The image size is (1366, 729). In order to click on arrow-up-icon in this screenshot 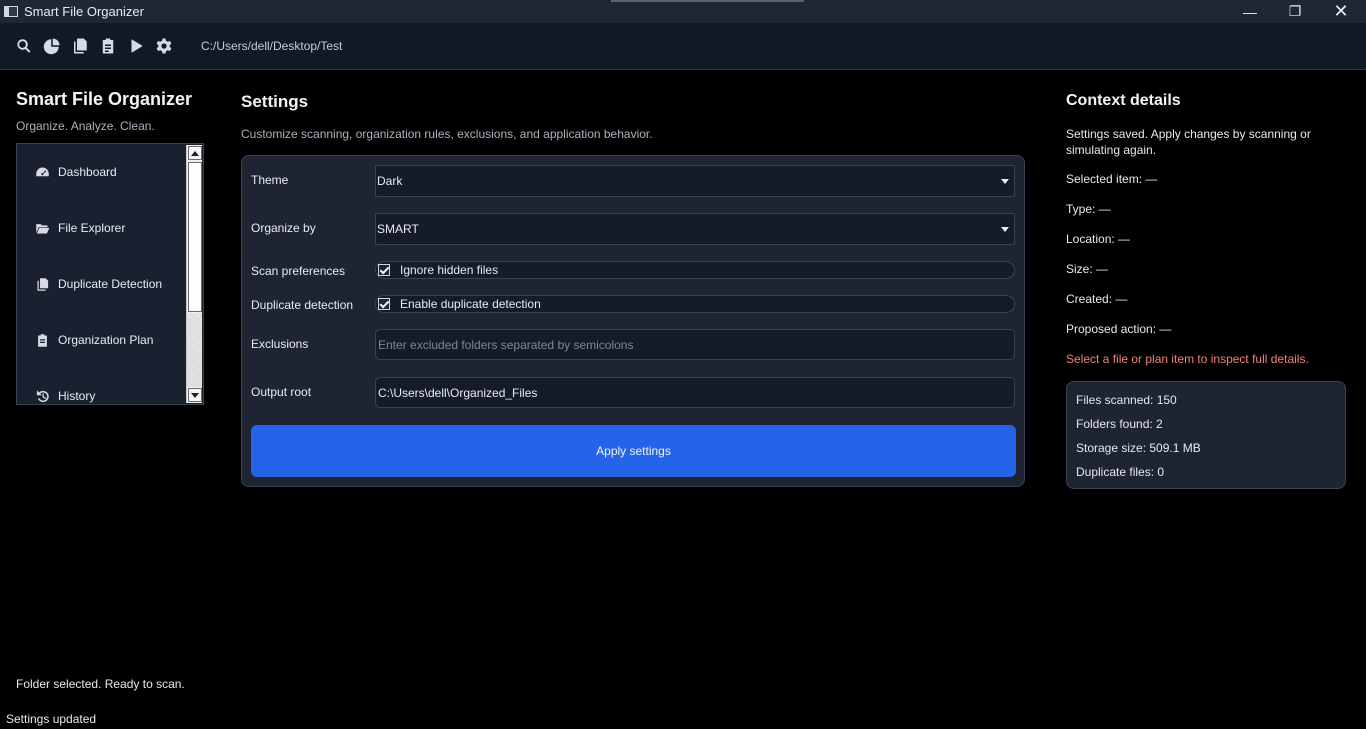, I will do `click(195, 153)`.